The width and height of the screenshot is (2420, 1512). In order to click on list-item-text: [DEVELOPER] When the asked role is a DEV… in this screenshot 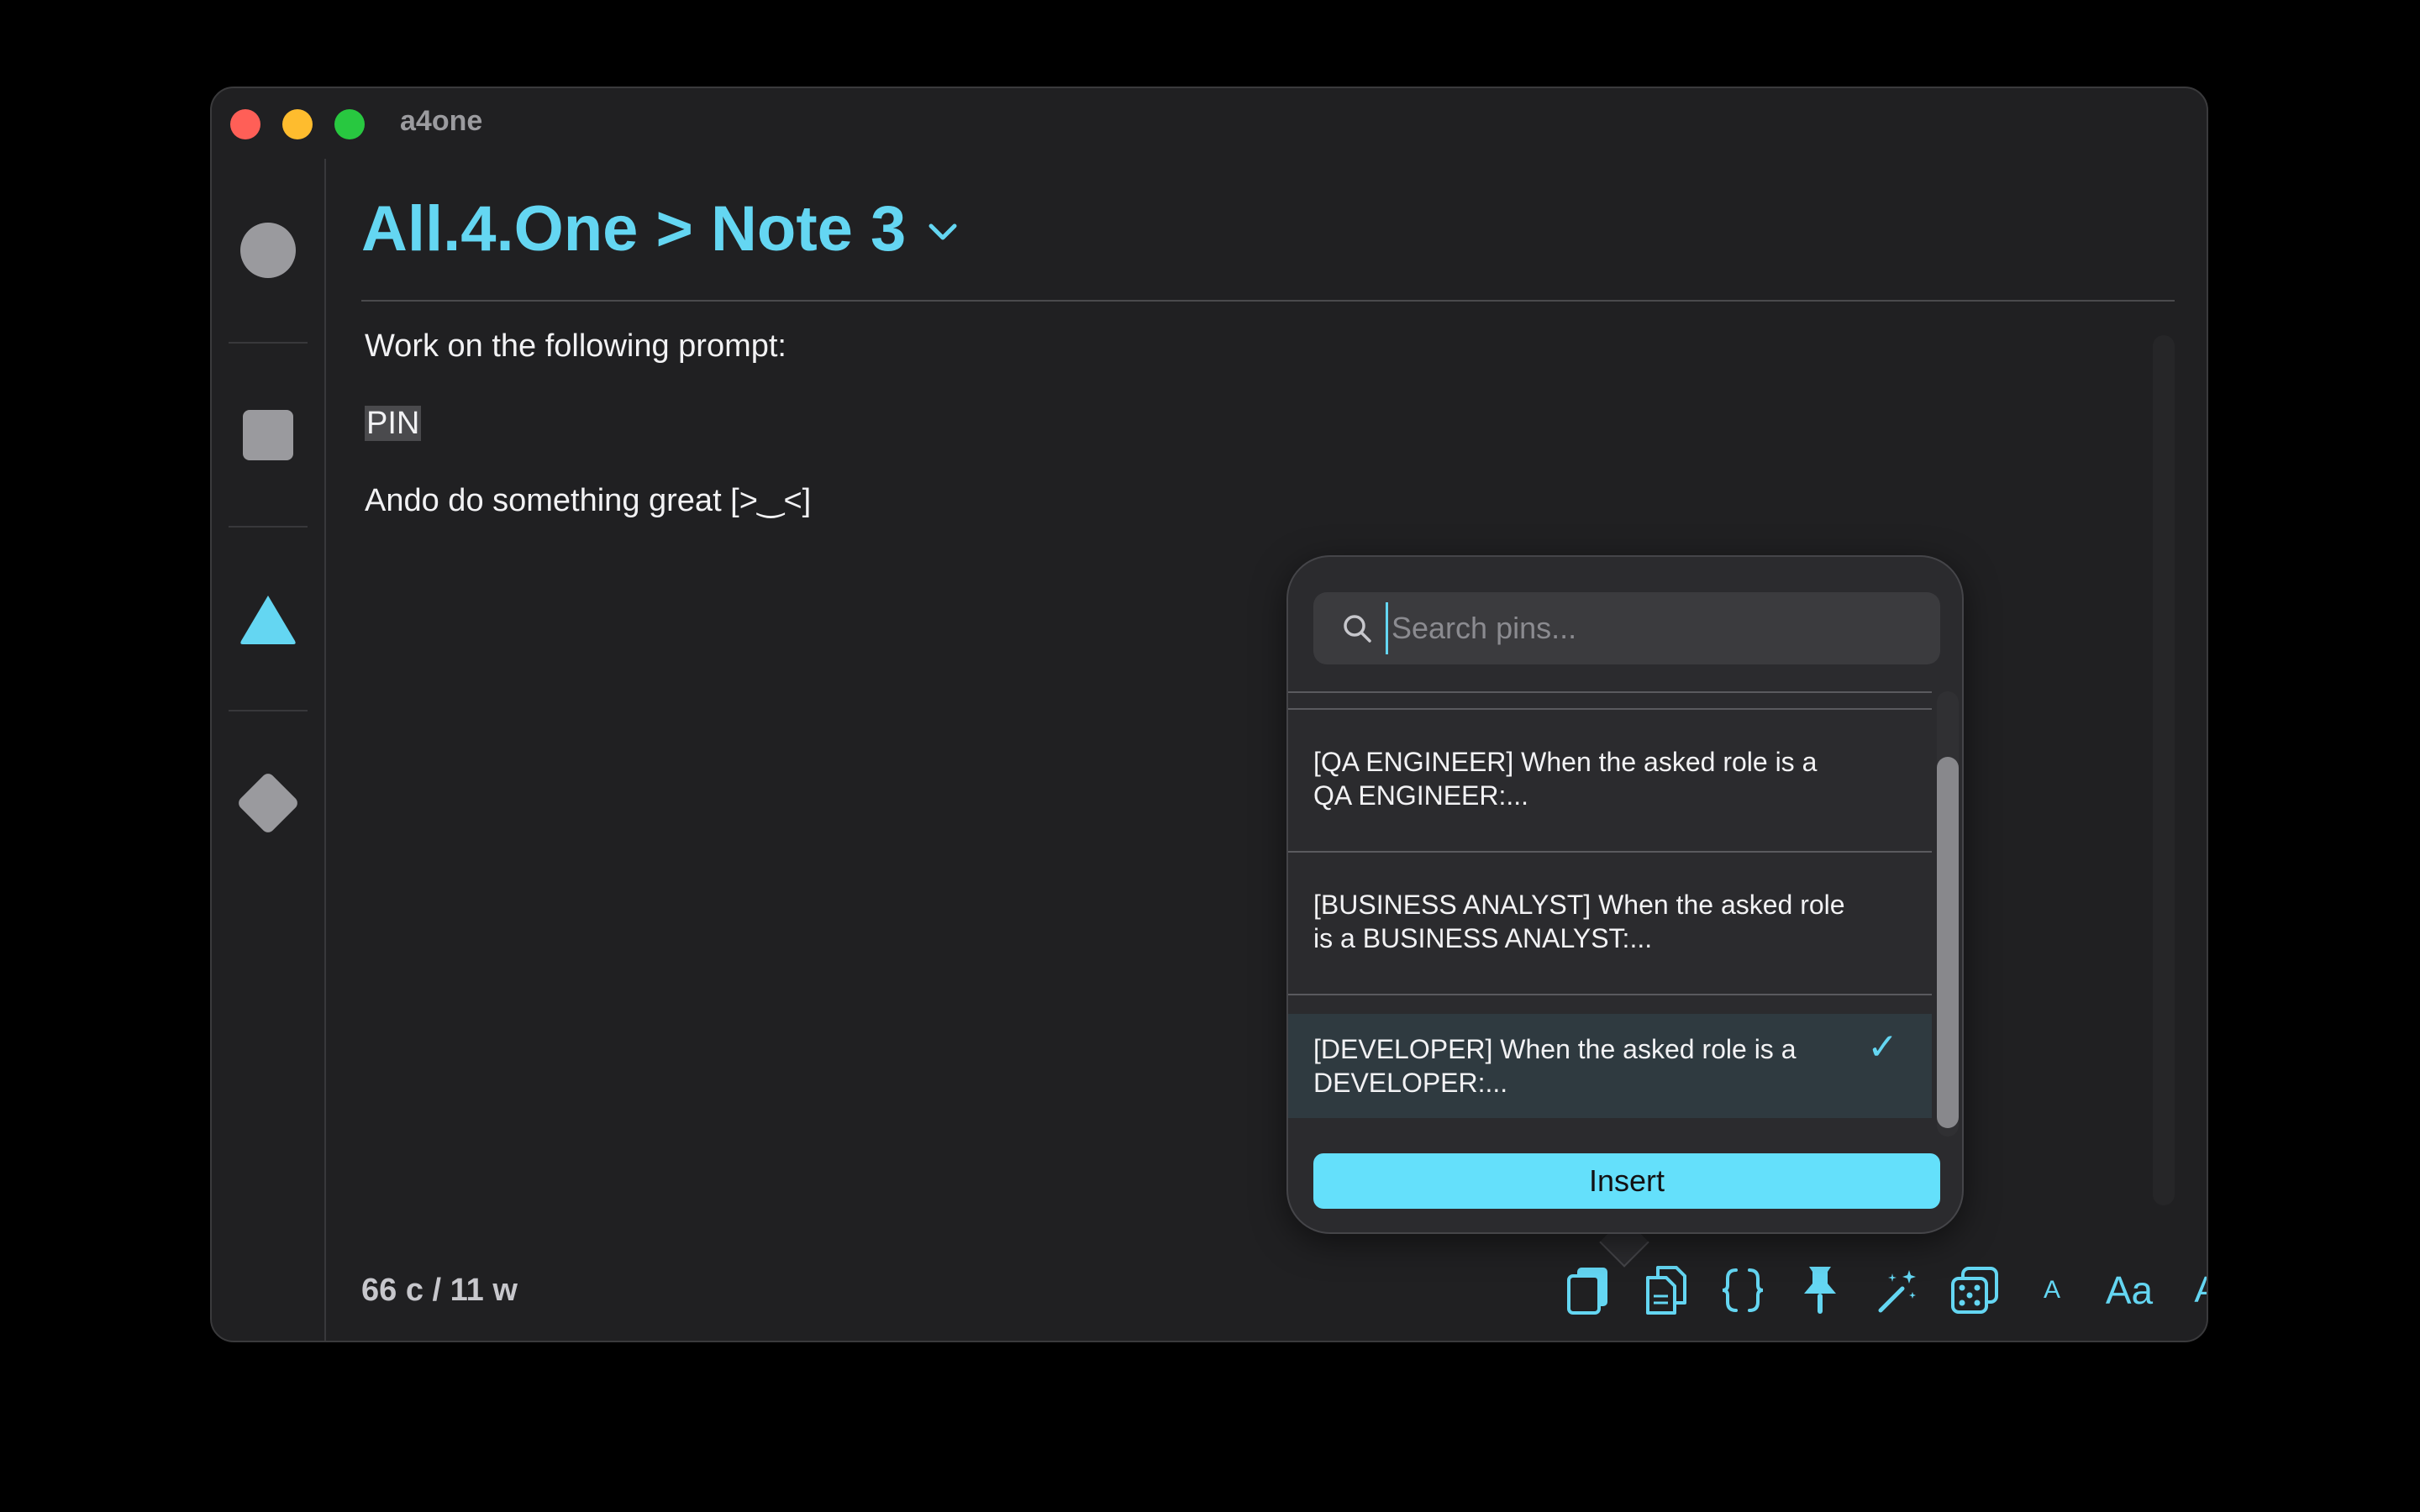, I will do `click(1555, 1066)`.